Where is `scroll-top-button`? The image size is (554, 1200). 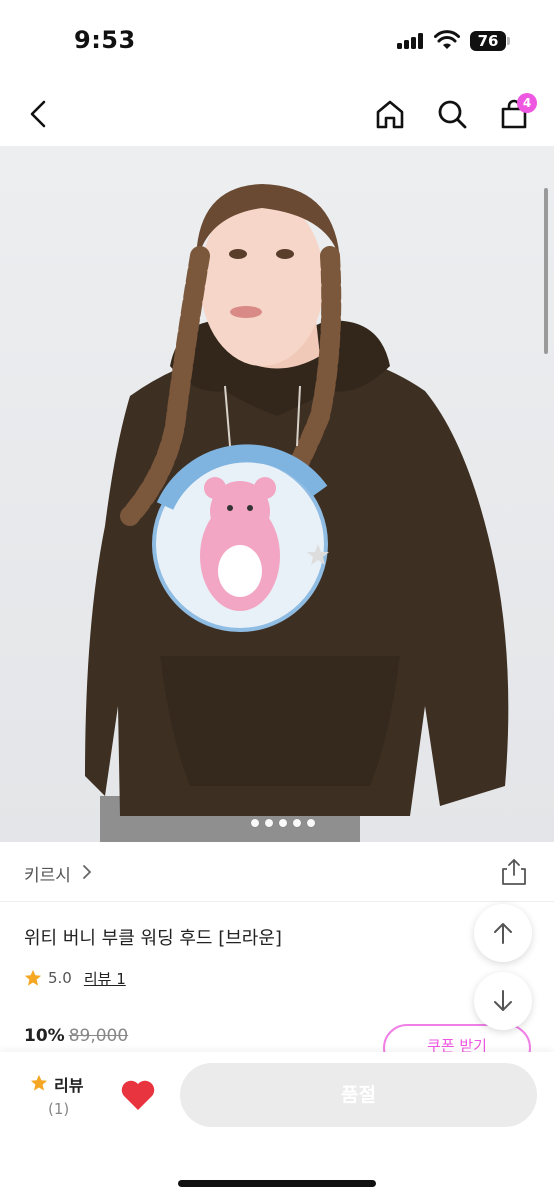
scroll-top-button is located at coordinates (503, 933).